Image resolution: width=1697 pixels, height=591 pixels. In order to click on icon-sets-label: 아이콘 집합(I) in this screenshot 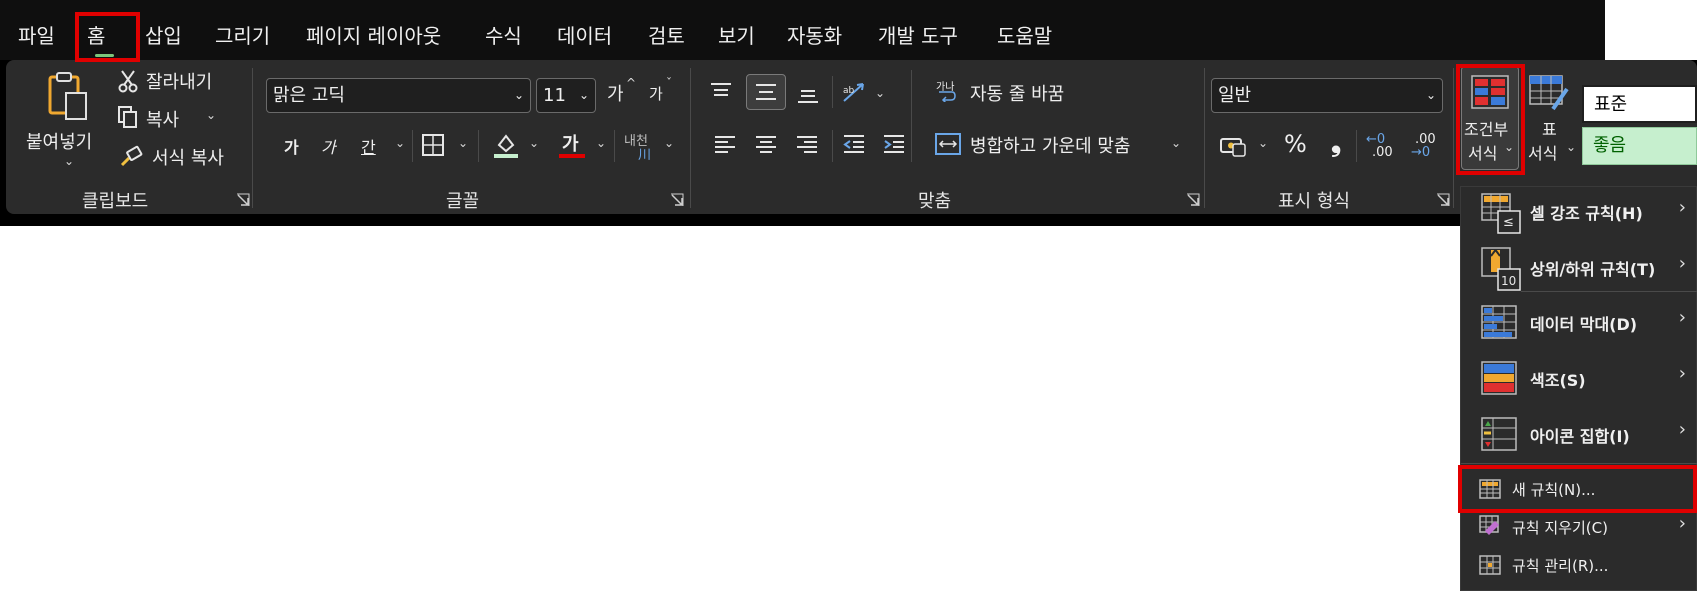, I will do `click(1580, 436)`.